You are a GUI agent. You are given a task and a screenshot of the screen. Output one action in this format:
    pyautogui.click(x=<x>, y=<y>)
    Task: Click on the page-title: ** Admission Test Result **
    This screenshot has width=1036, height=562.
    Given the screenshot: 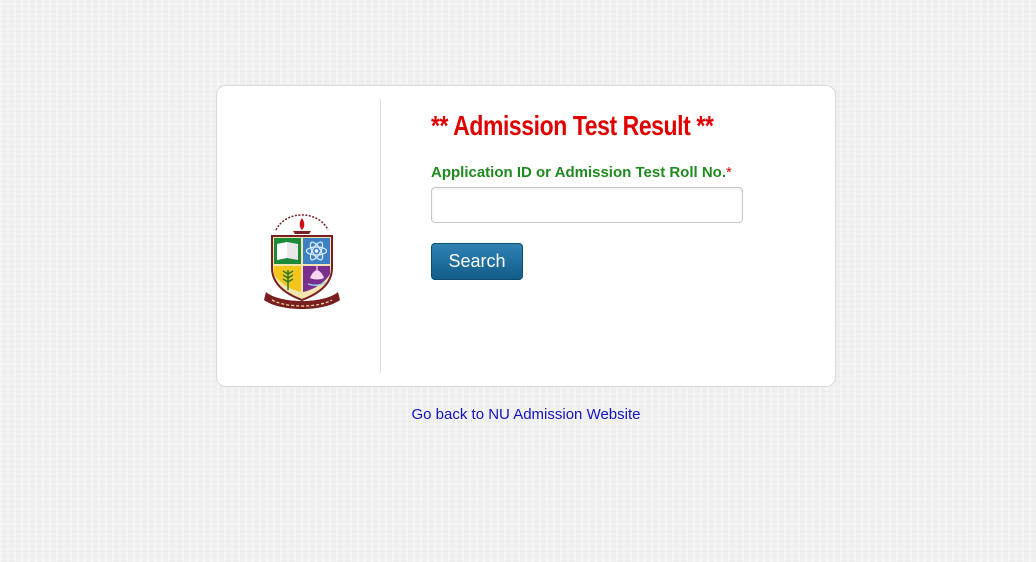 What is the action you would take?
    pyautogui.click(x=572, y=125)
    